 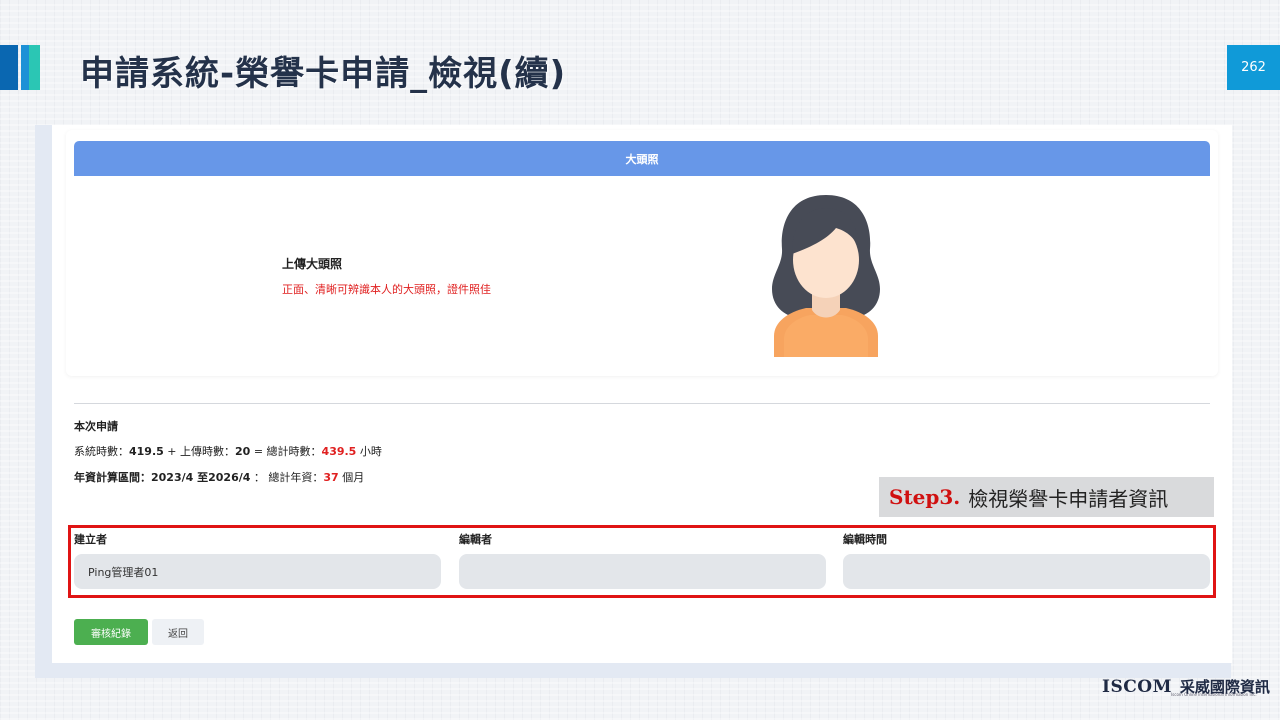 What do you see at coordinates (257, 571) in the screenshot?
I see `creator-field: Ping管理者01` at bounding box center [257, 571].